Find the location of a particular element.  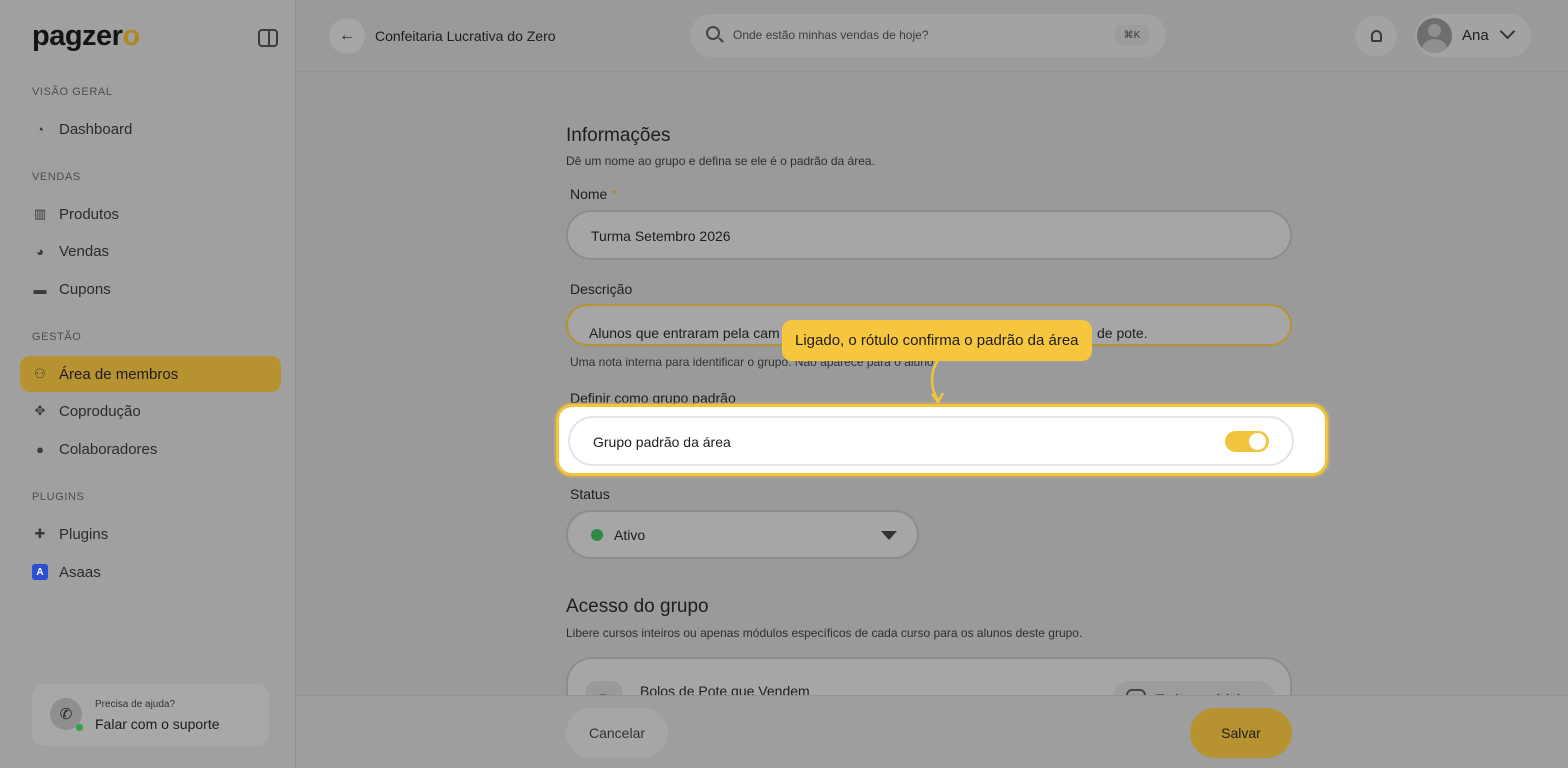

products-icon: ▥ is located at coordinates (40, 213).